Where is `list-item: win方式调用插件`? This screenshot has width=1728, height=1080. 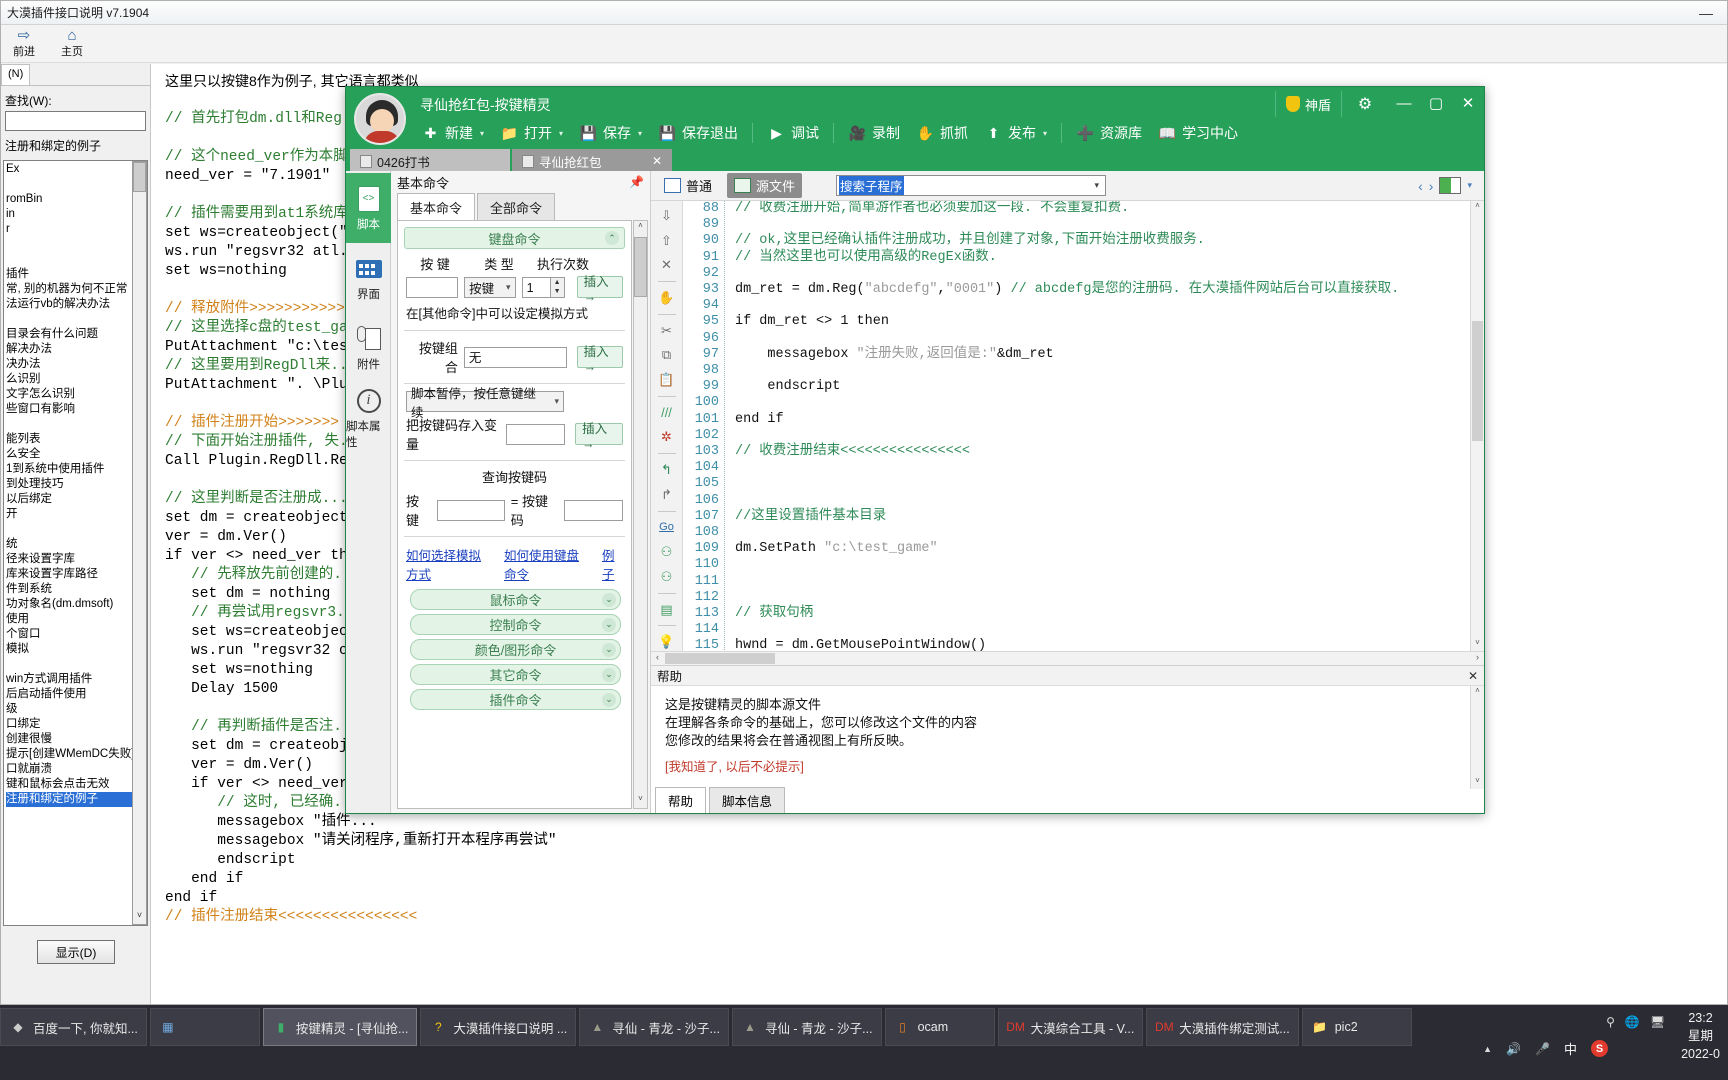 list-item: win方式调用插件 is located at coordinates (75, 679).